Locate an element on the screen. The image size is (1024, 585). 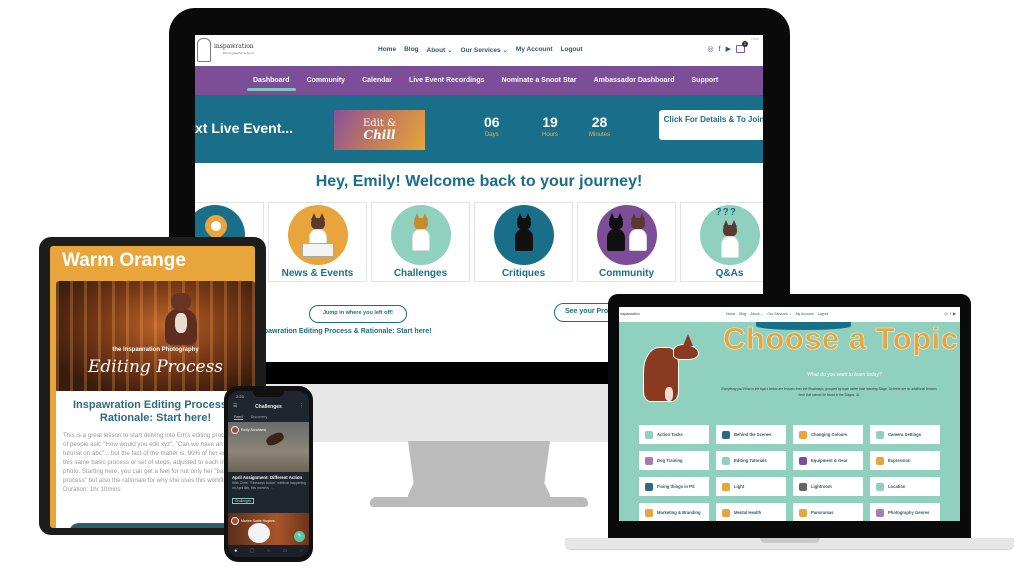
jump-in-button: Jump in where you left off! is located at coordinates (358, 314).